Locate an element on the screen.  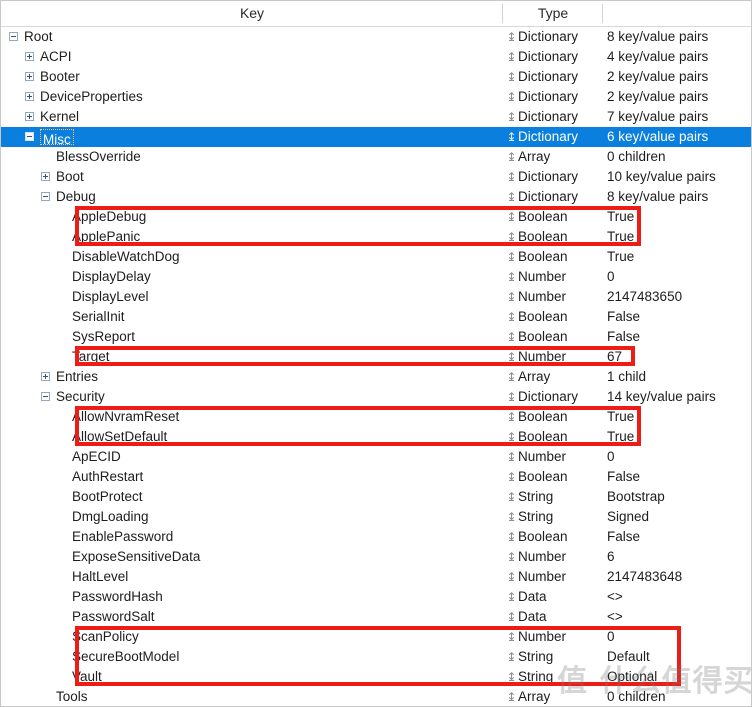
tree-row-key-cell: DisplayDelay is located at coordinates (251, 277).